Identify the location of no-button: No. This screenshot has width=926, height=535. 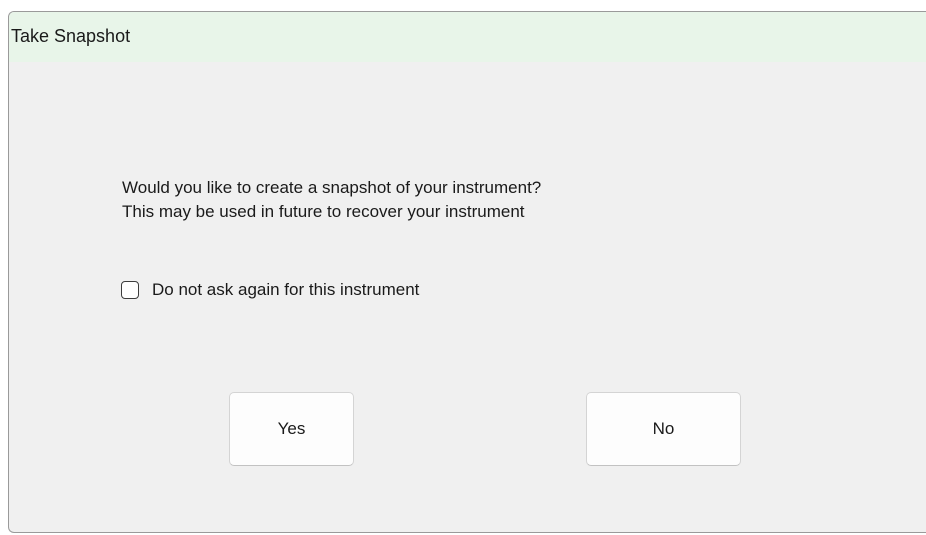
(663, 429).